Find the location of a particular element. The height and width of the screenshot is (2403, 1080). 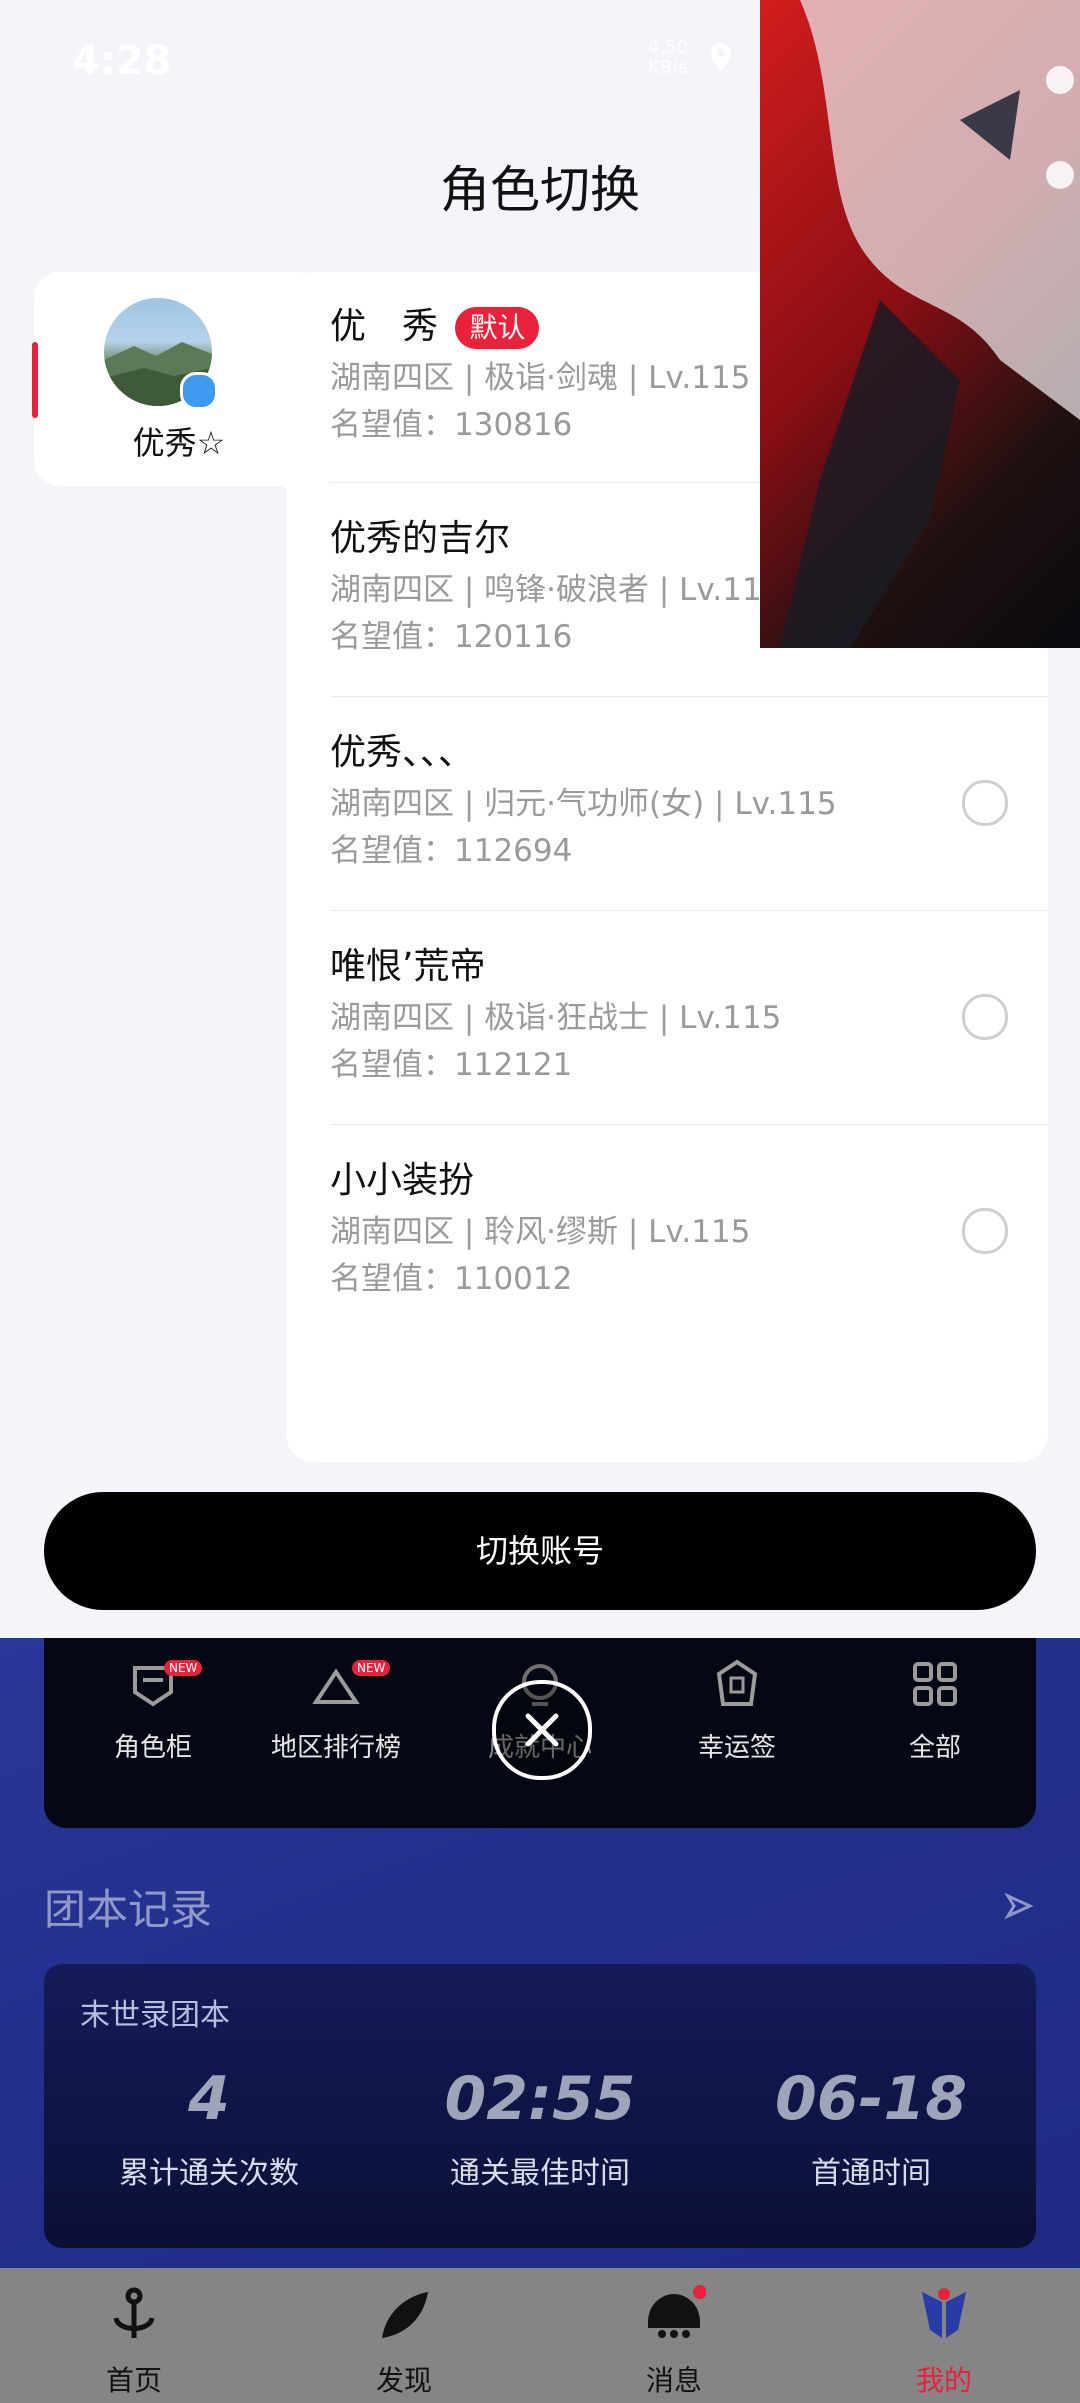

default-badge: 默认 is located at coordinates (497, 328).